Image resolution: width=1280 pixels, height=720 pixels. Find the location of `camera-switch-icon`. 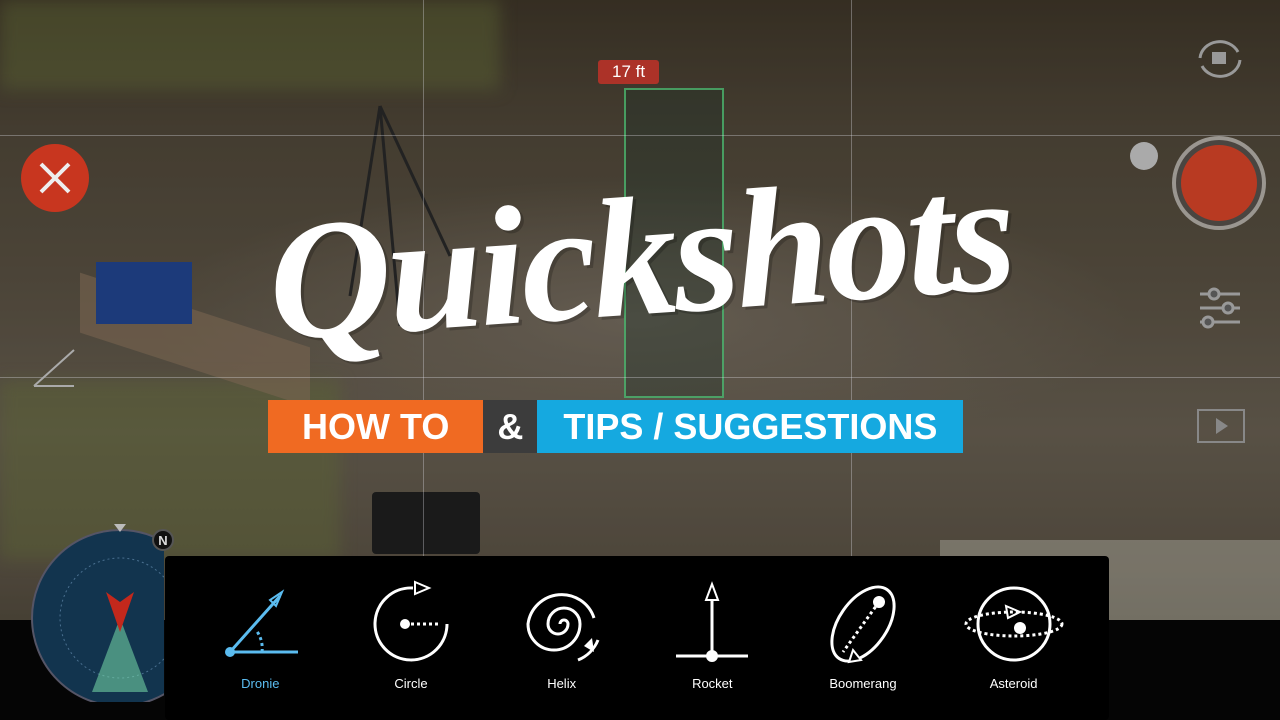

camera-switch-icon is located at coordinates (1220, 59).